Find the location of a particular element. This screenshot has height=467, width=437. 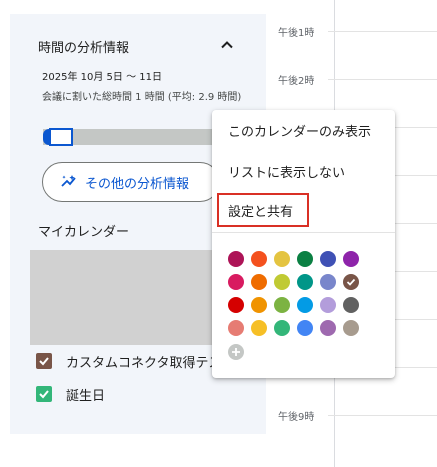

menu-item-show-only-this: このカレンダーのみ表示 is located at coordinates (303, 130).